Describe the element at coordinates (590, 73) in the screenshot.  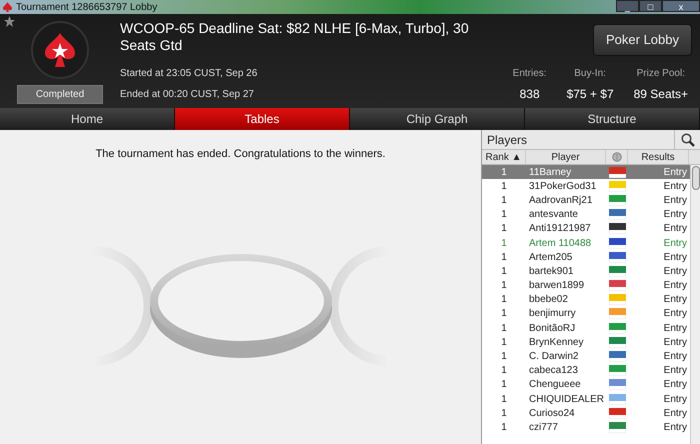
I see `stat-label: Buy-In:` at that location.